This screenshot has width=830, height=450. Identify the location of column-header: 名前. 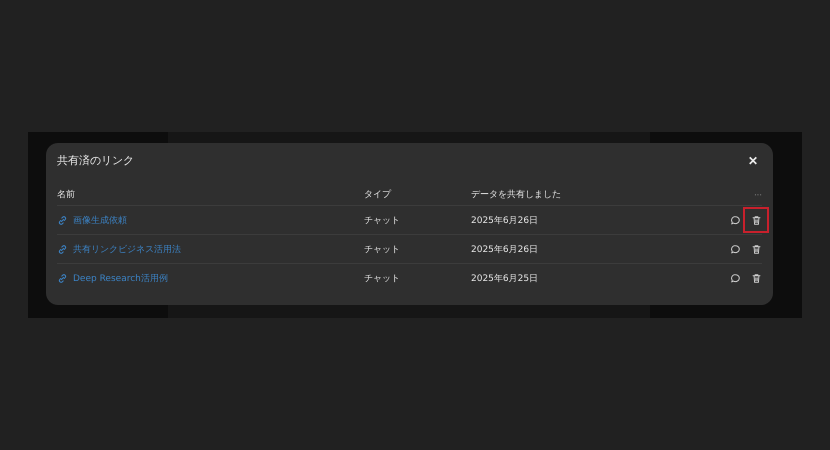
(66, 194).